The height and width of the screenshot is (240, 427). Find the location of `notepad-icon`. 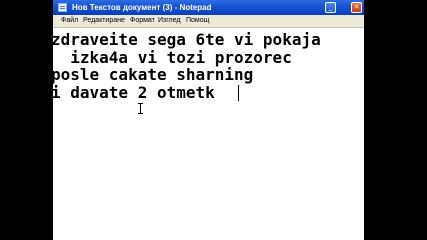

notepad-icon is located at coordinates (62, 7).